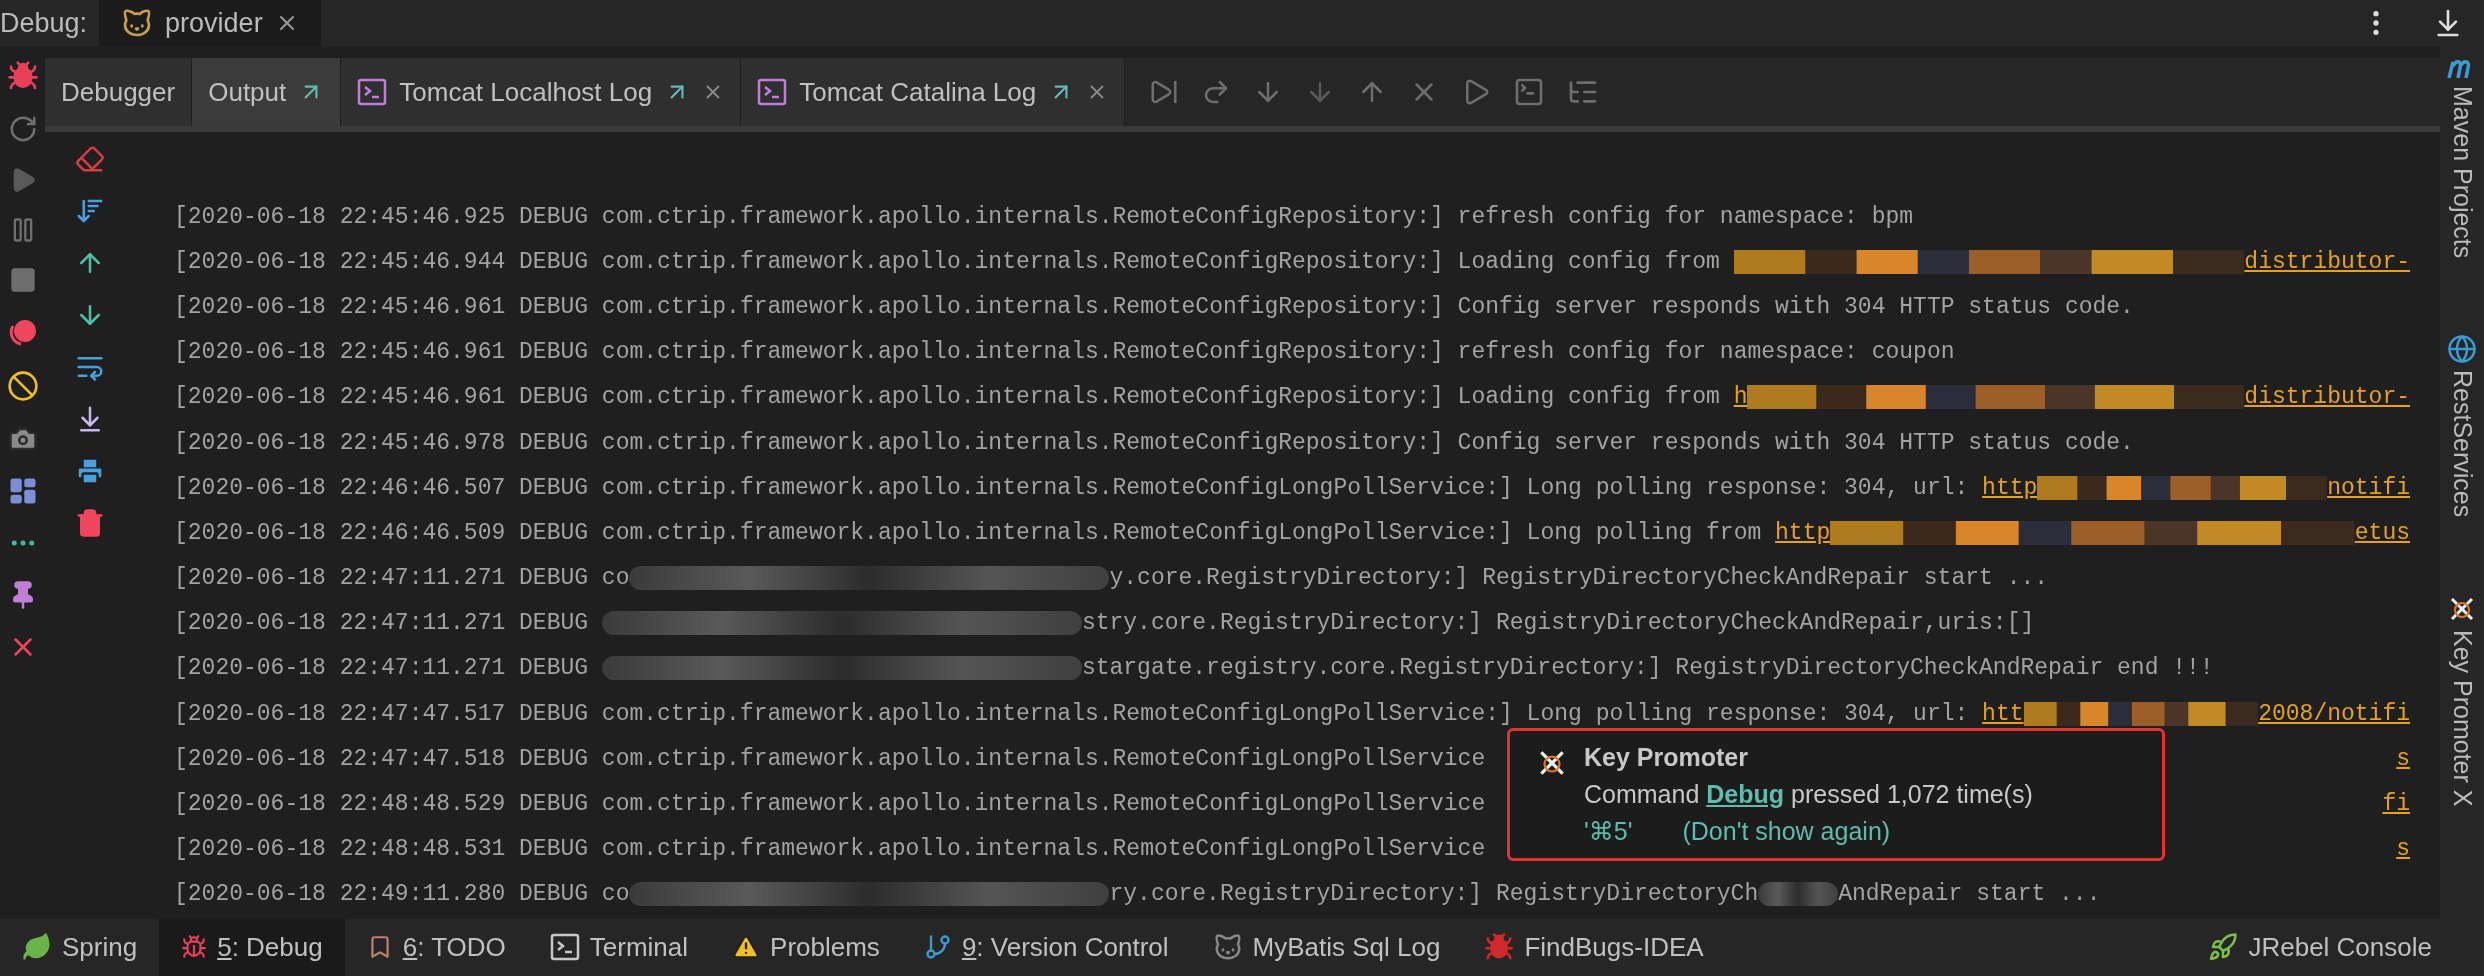 The image size is (2484, 976). I want to click on log-text: stry.core.RegistryDirectory:] RegistryDirectoryCheckAndRepair,uris:[], so click(1558, 623).